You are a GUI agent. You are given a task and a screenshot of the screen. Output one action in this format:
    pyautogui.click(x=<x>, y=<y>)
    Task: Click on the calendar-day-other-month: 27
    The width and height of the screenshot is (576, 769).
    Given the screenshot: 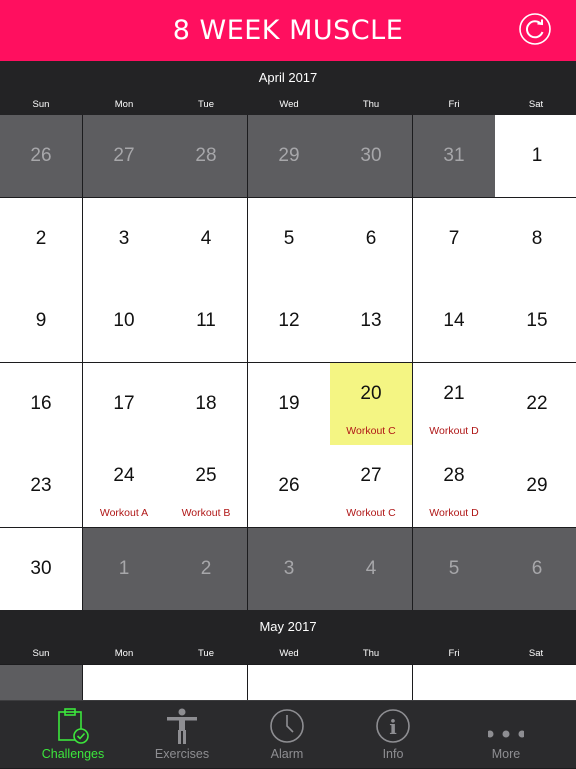 What is the action you would take?
    pyautogui.click(x=124, y=156)
    